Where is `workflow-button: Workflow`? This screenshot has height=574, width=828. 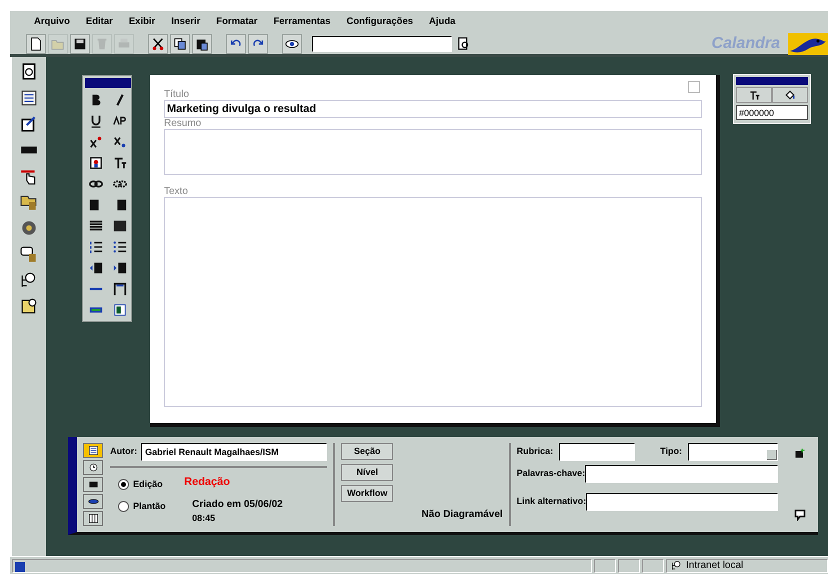
workflow-button: Workflow is located at coordinates (367, 493).